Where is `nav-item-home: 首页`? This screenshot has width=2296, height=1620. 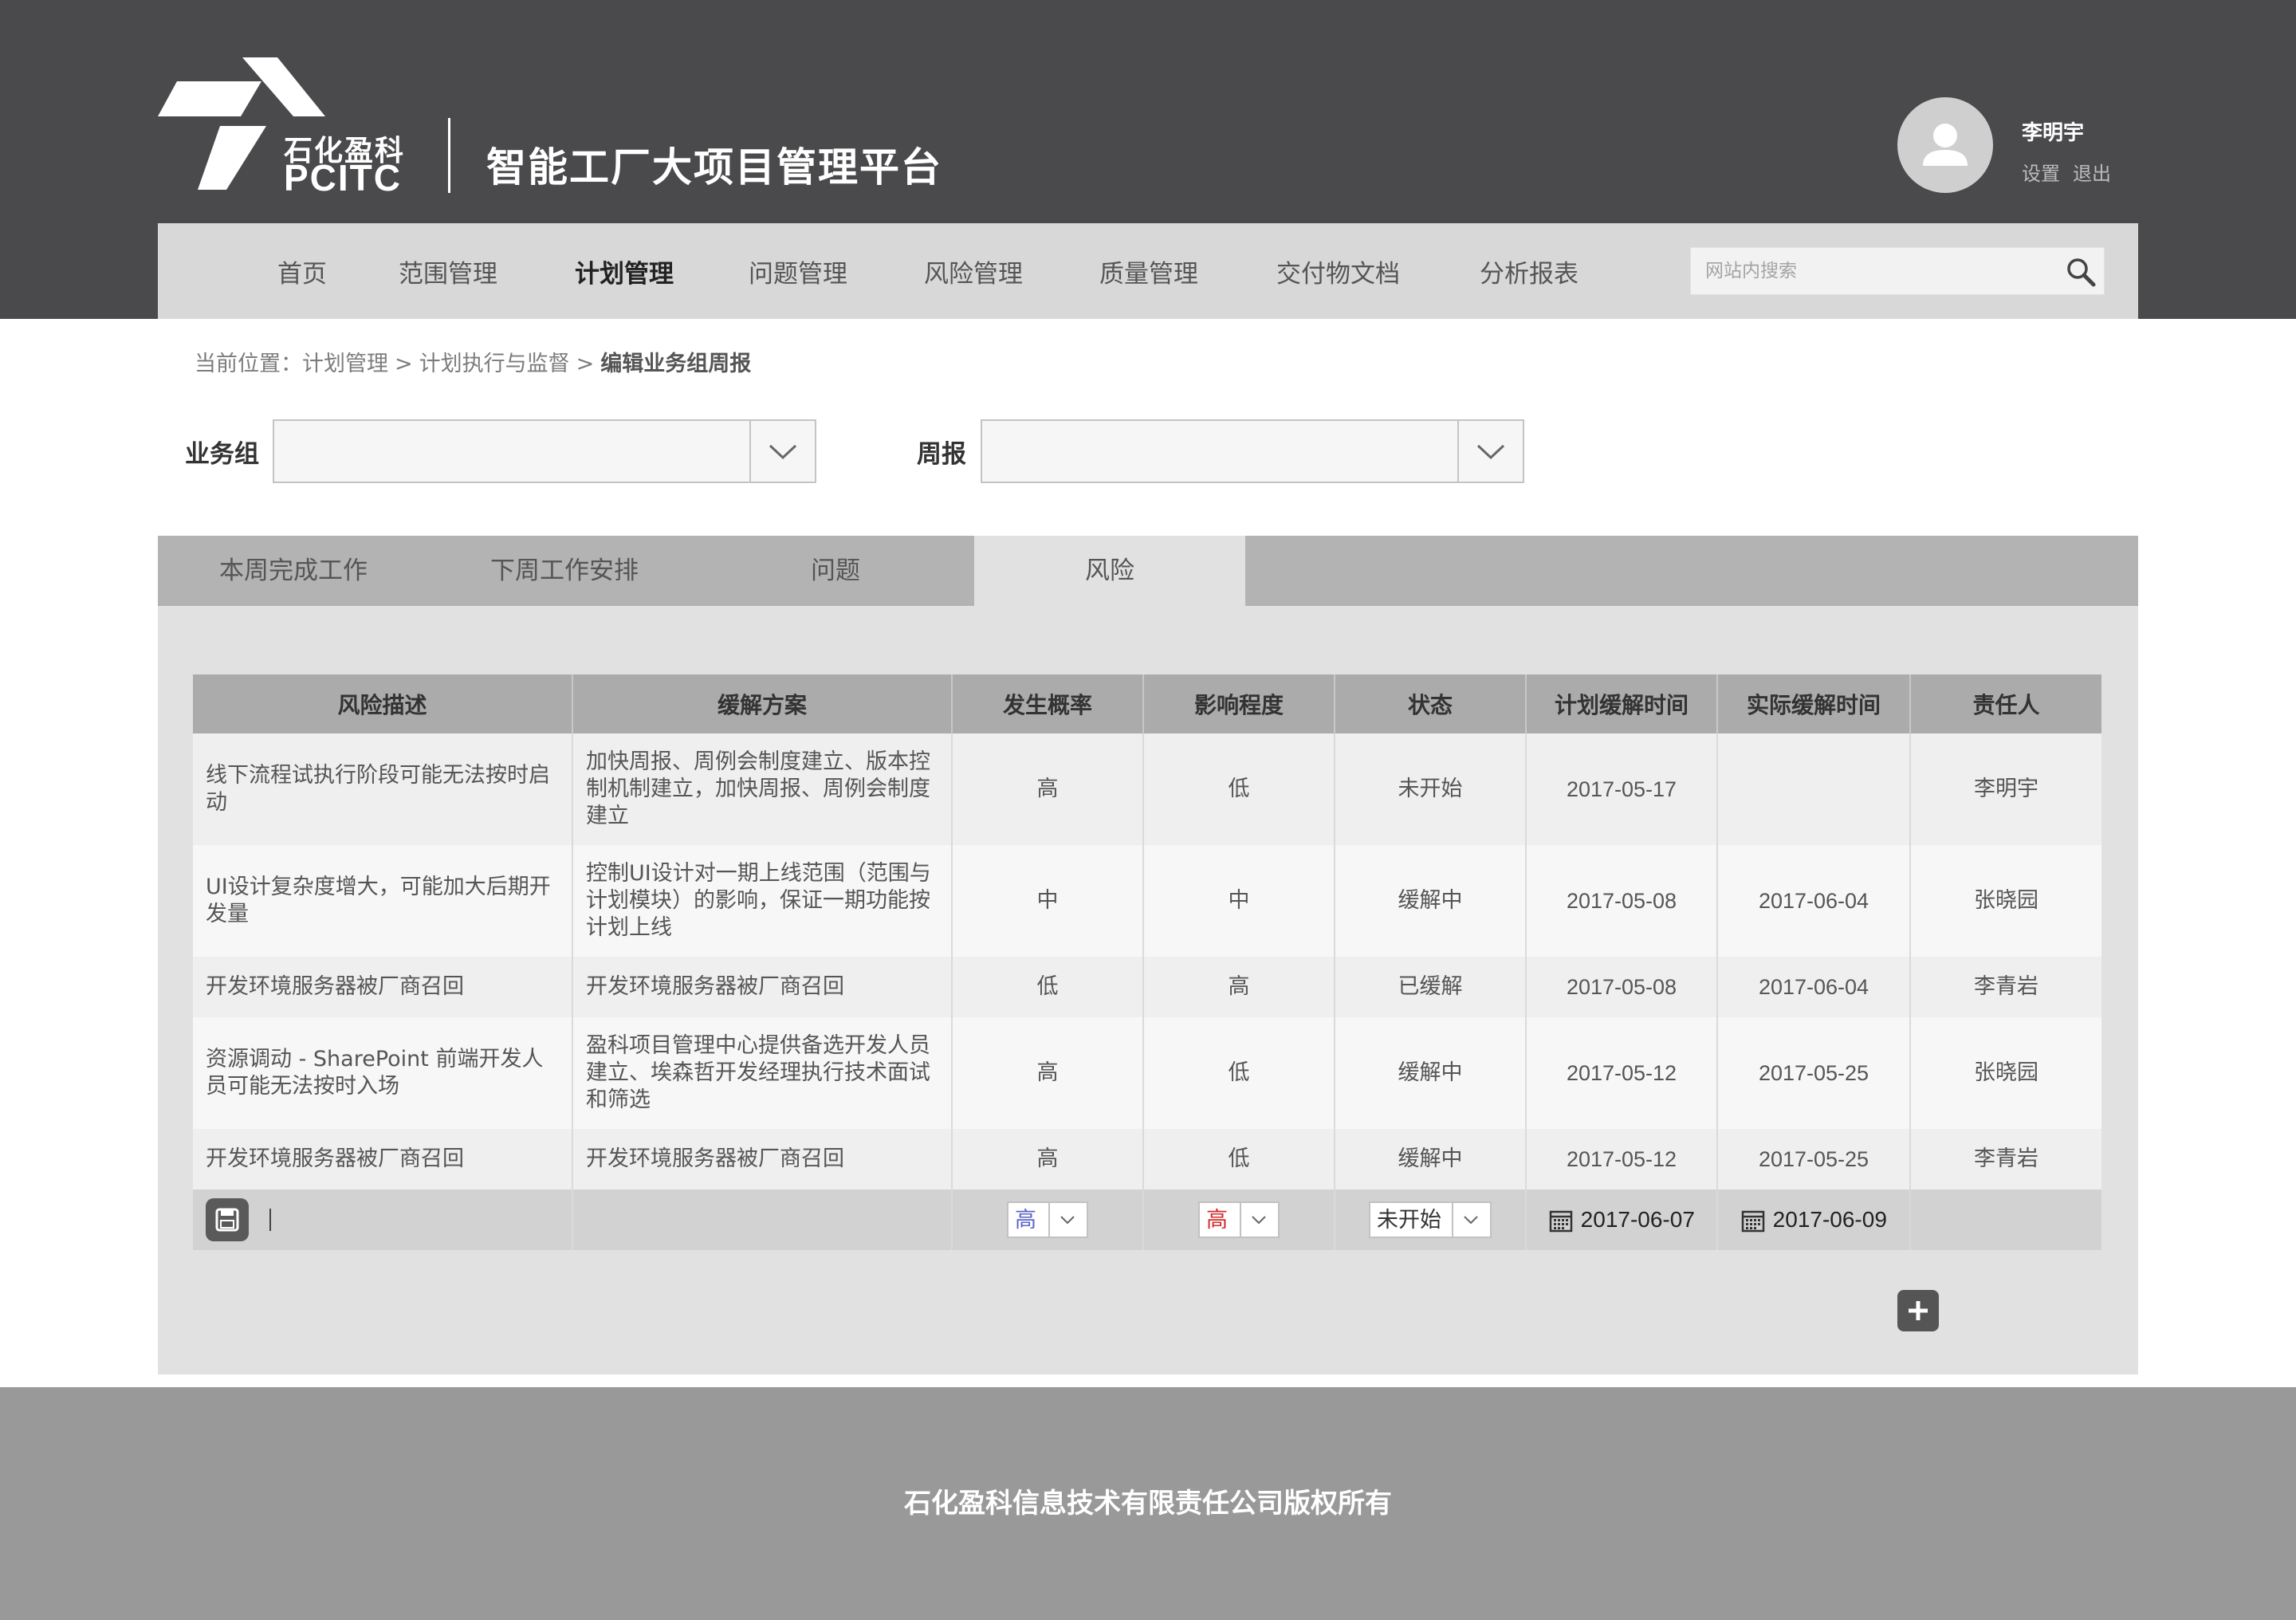 nav-item-home: 首页 is located at coordinates (302, 272).